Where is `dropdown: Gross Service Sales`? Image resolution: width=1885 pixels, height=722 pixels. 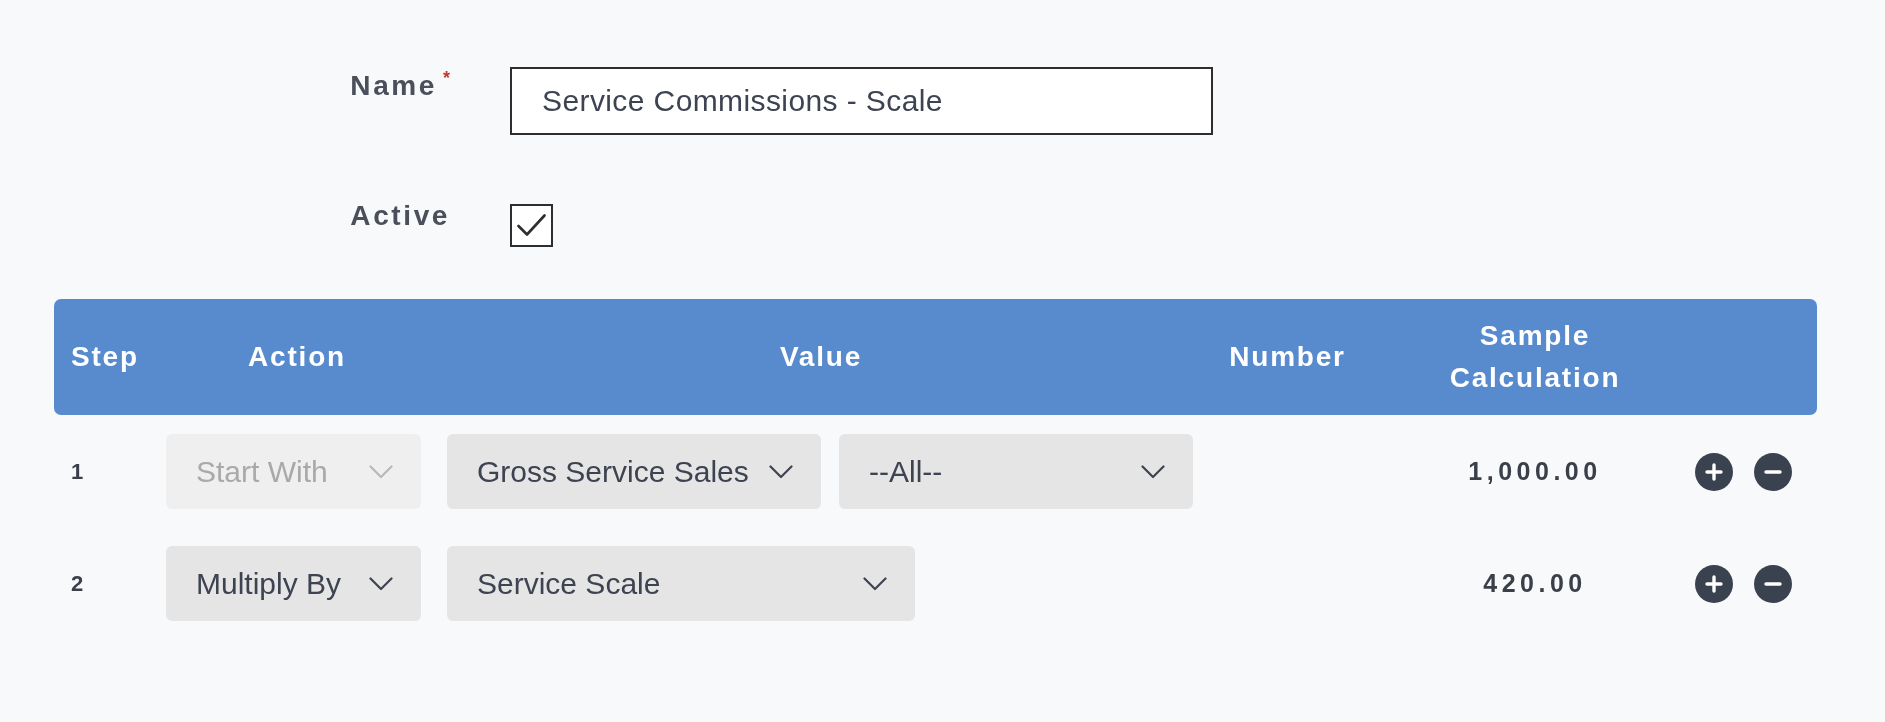
dropdown: Gross Service Sales is located at coordinates (634, 471).